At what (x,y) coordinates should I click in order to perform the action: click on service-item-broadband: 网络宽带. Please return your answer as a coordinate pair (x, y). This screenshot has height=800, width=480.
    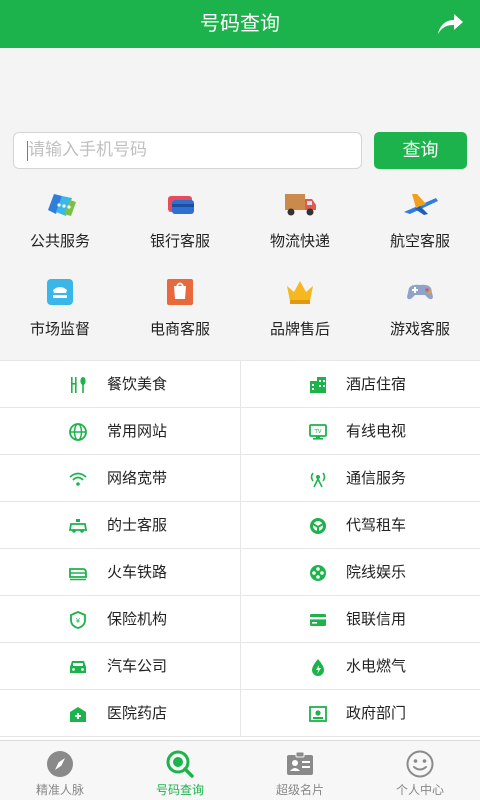
    Looking at the image, I should click on (120, 478).